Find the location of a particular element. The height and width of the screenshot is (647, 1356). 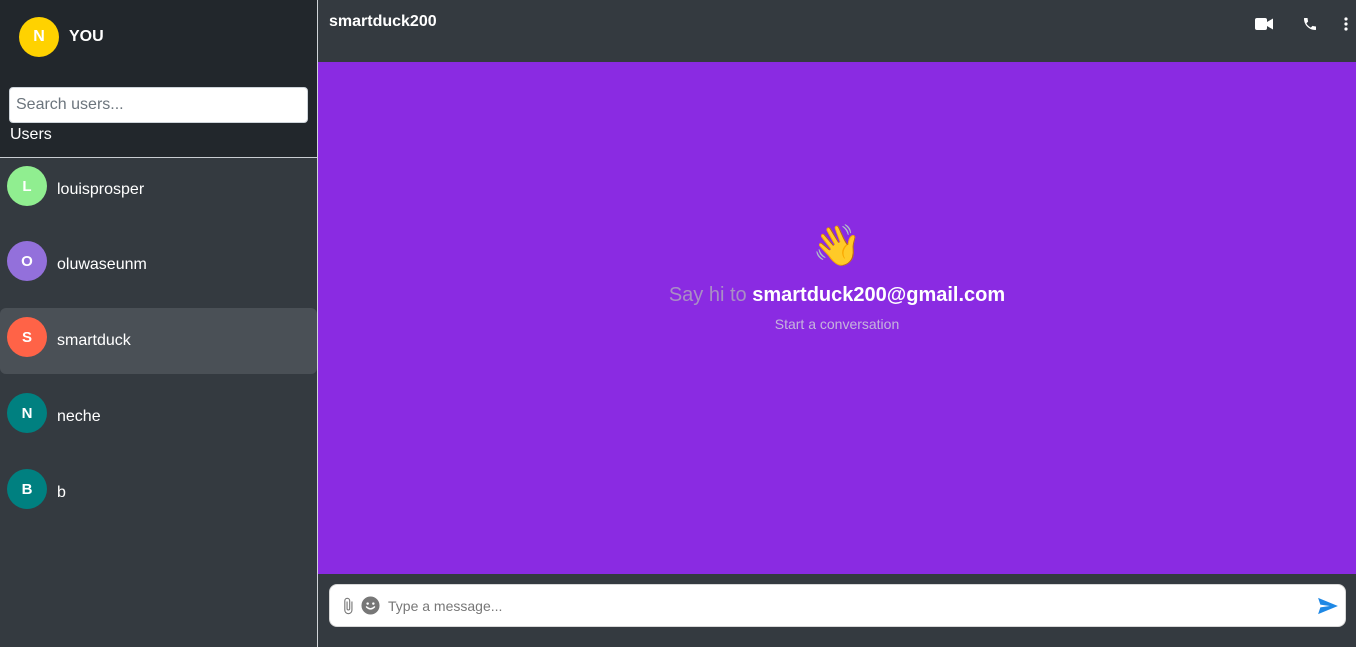

paperclip-icon is located at coordinates (348, 605).